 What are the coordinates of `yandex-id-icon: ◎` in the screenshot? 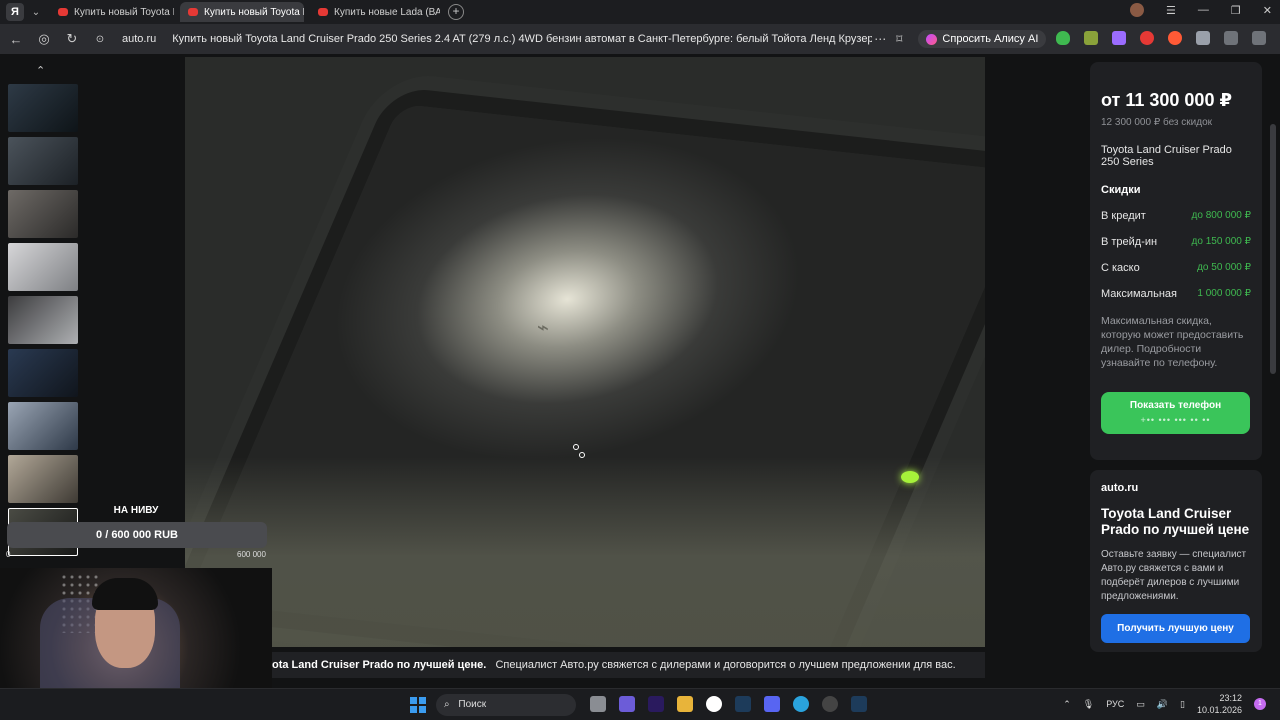 It's located at (44, 39).